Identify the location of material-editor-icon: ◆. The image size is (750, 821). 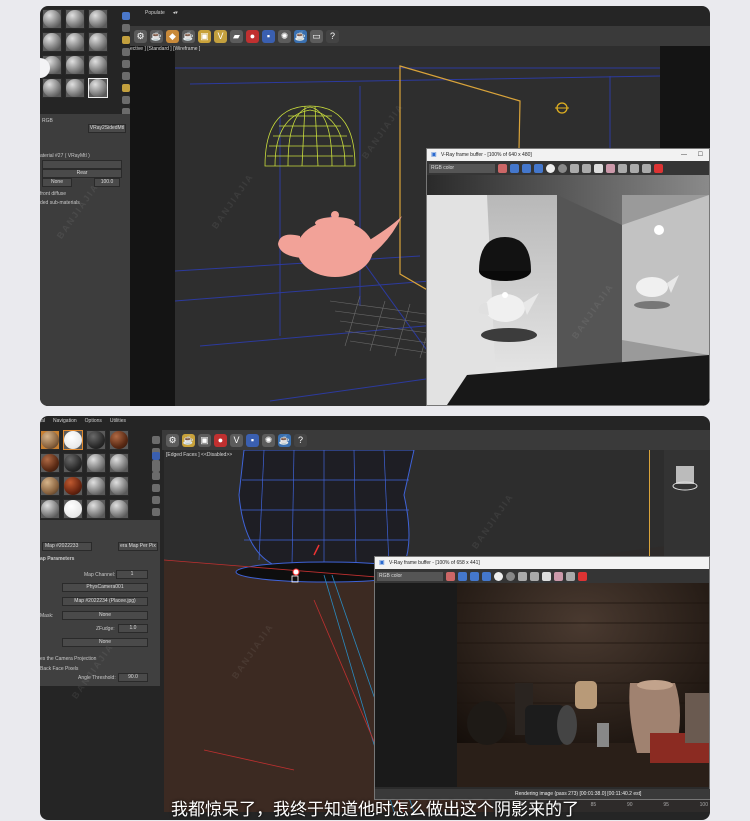
(172, 36).